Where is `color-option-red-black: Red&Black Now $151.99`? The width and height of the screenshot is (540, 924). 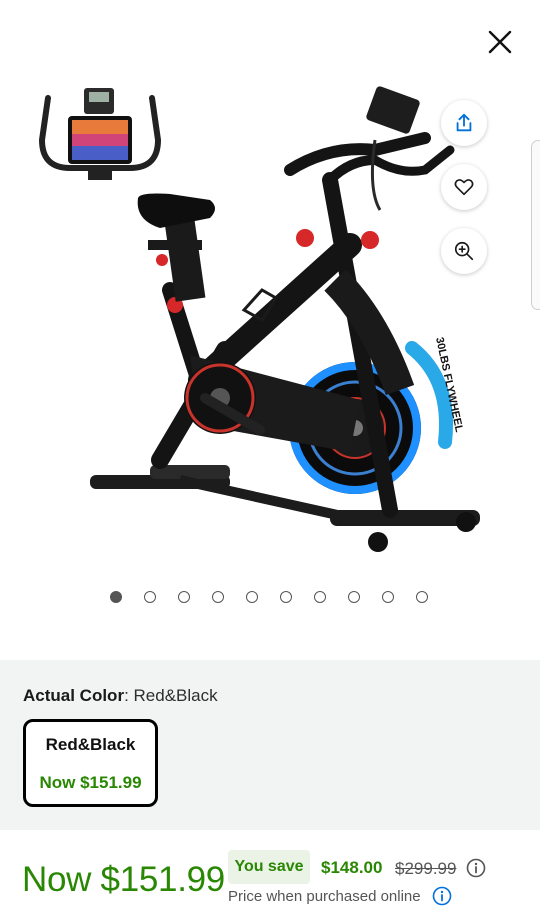 color-option-red-black: Red&Black Now $151.99 is located at coordinates (90, 763).